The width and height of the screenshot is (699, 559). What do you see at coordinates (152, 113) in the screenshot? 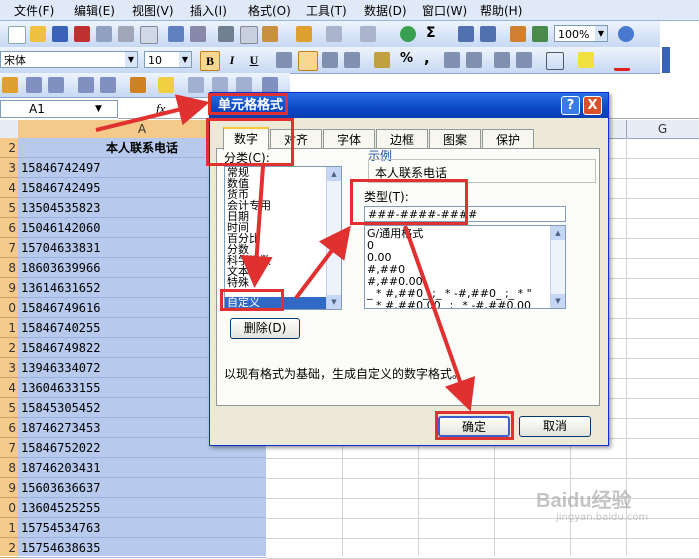
I see `arrow-to-title` at bounding box center [152, 113].